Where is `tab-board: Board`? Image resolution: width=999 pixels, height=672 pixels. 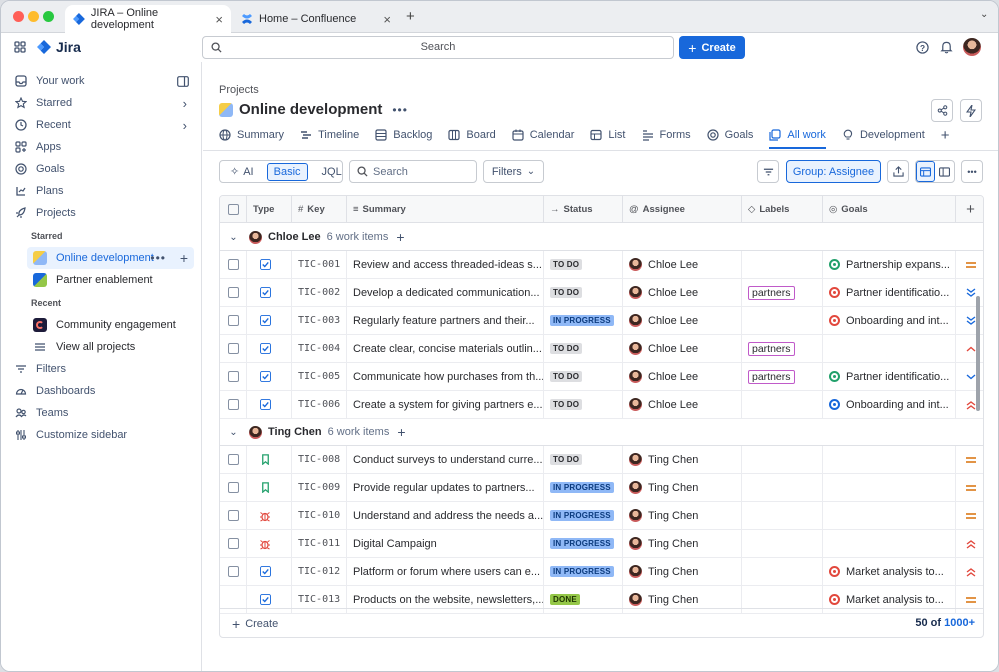
tab-board: Board is located at coordinates (472, 135).